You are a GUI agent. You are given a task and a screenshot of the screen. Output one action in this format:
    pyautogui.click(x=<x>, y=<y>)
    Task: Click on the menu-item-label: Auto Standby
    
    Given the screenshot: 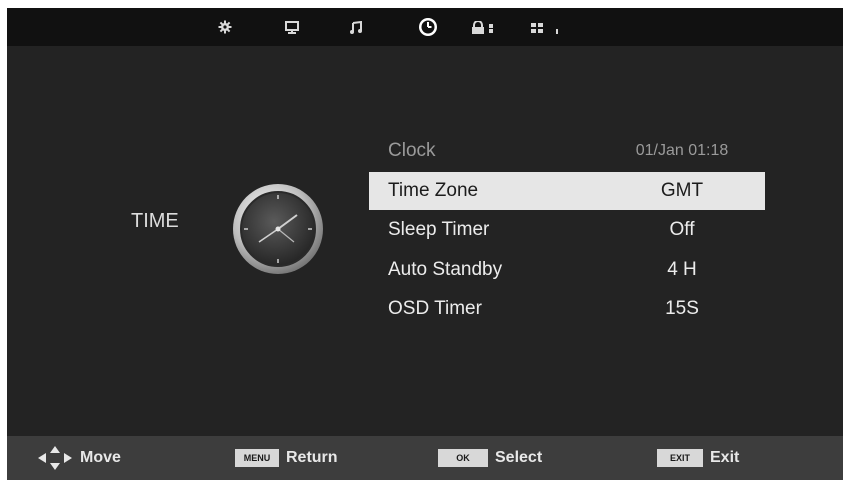 What is the action you would take?
    pyautogui.click(x=445, y=269)
    